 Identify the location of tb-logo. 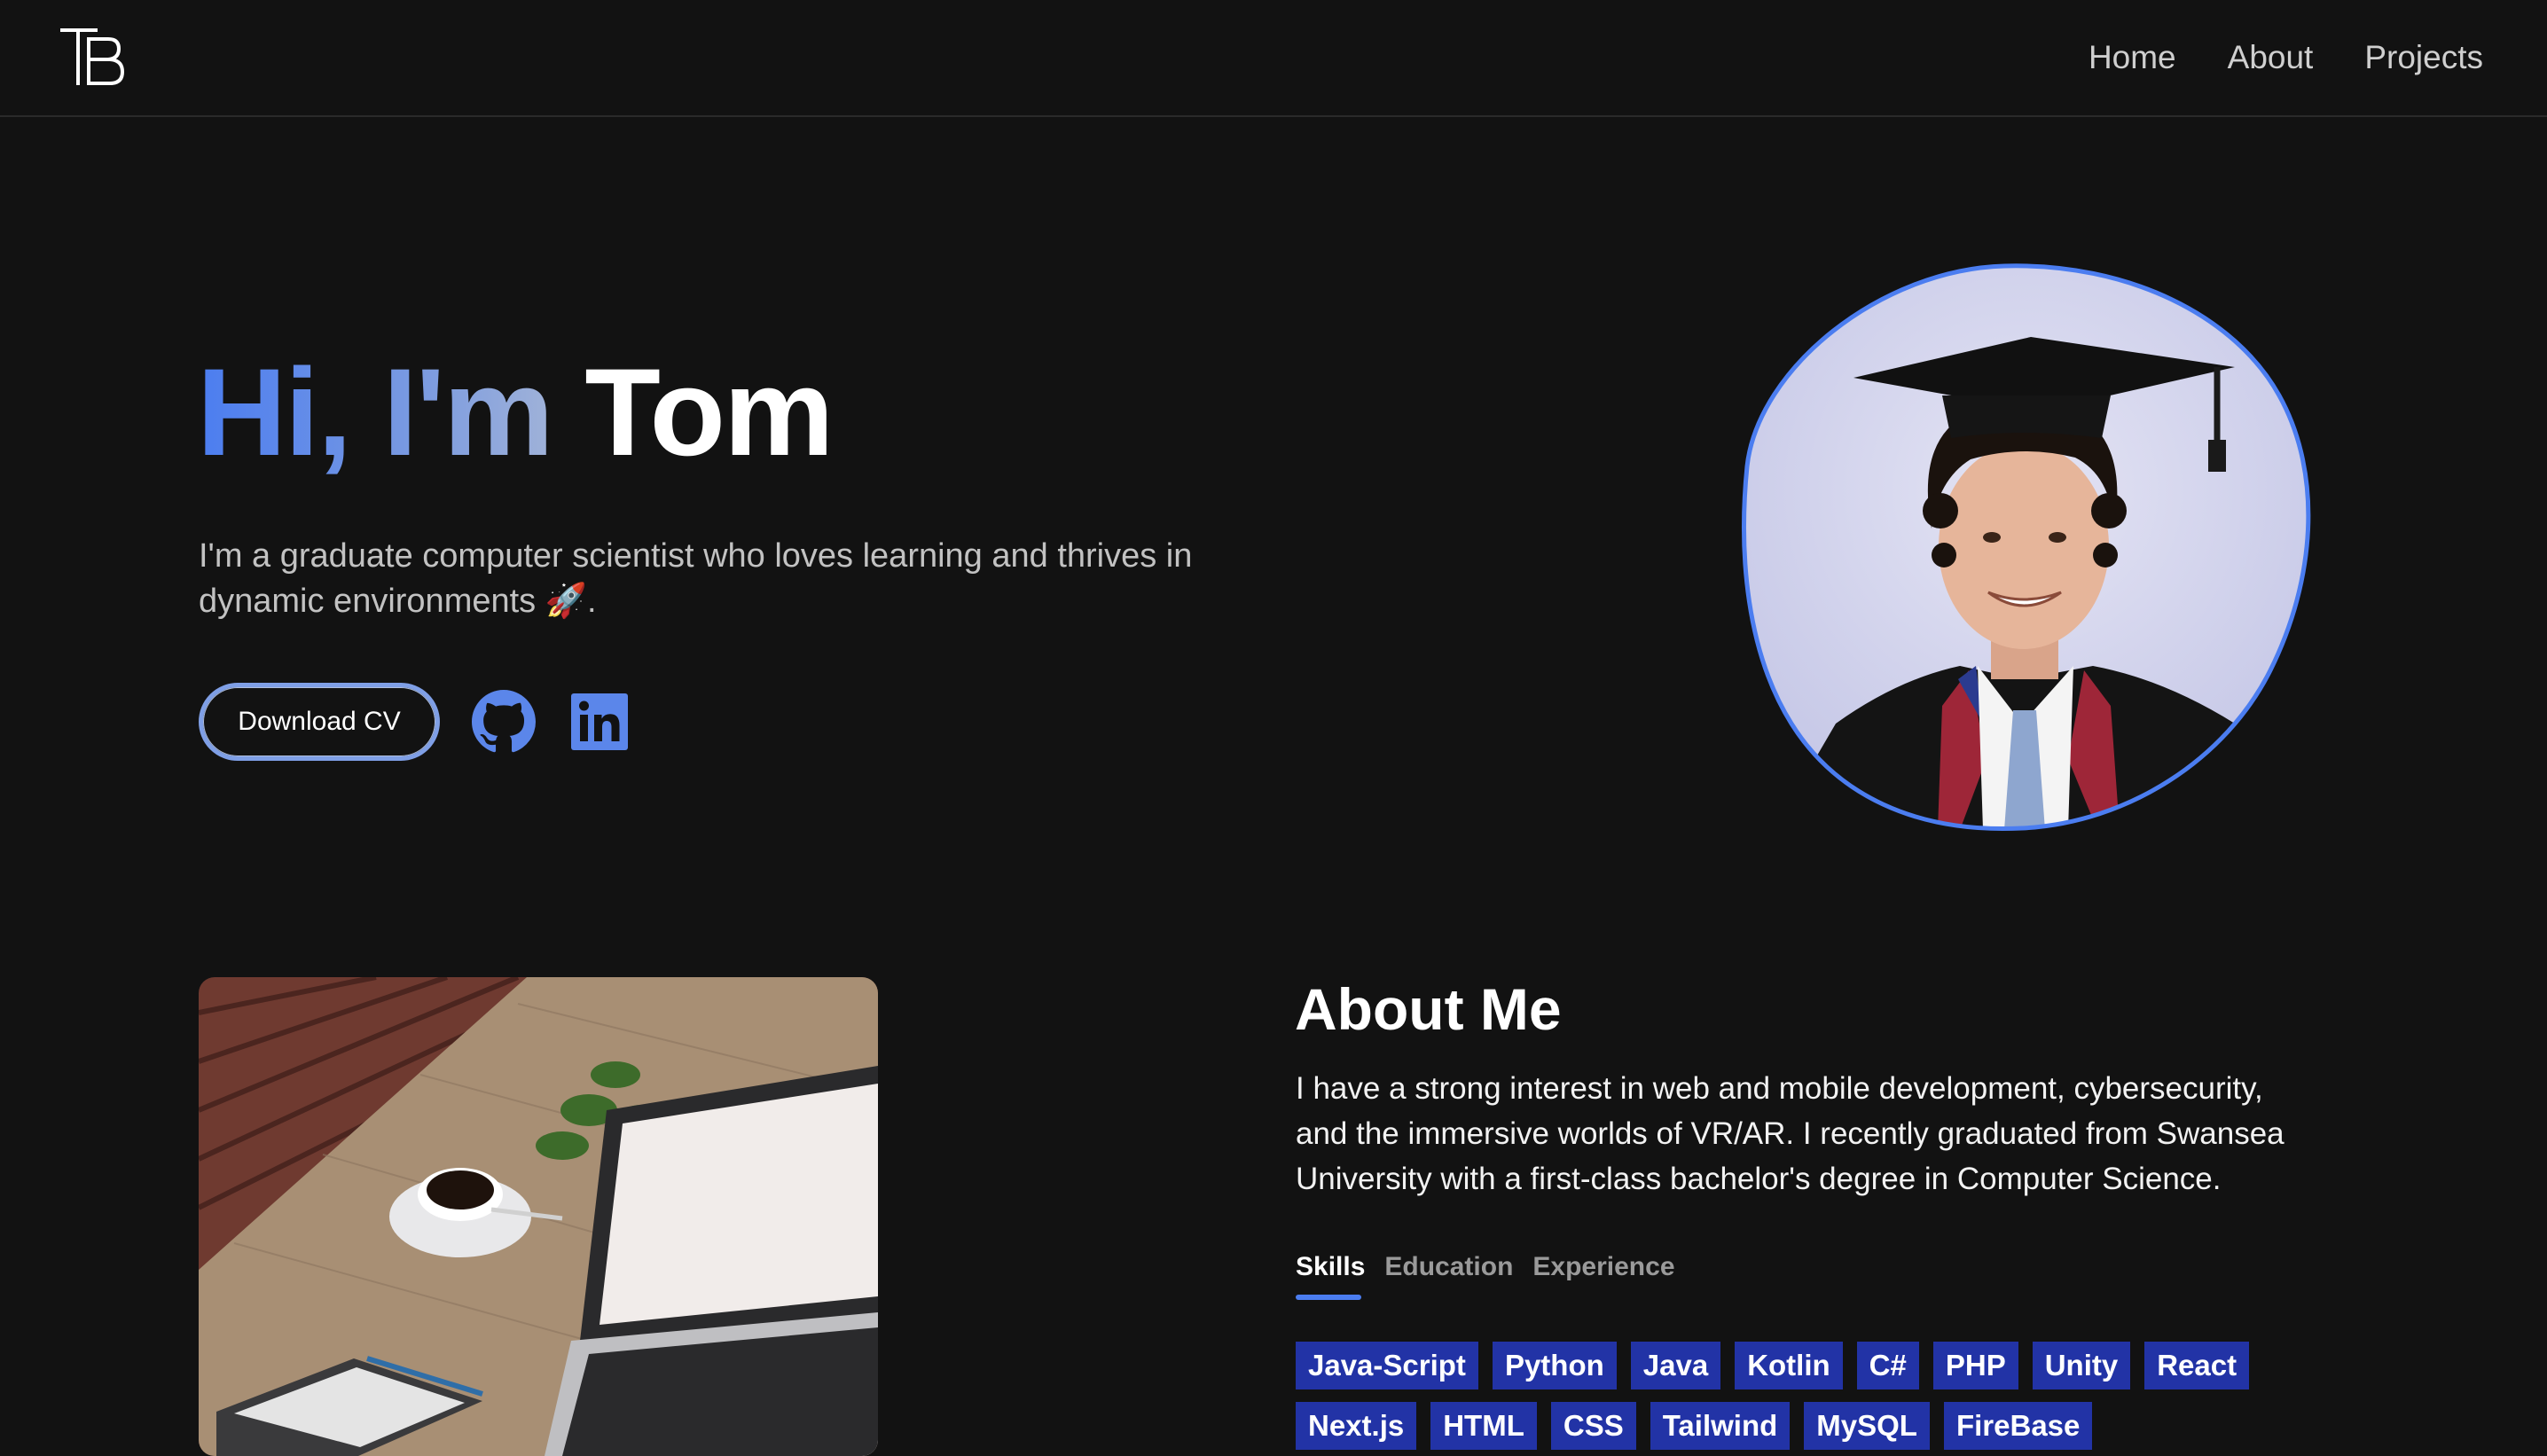
(93, 57).